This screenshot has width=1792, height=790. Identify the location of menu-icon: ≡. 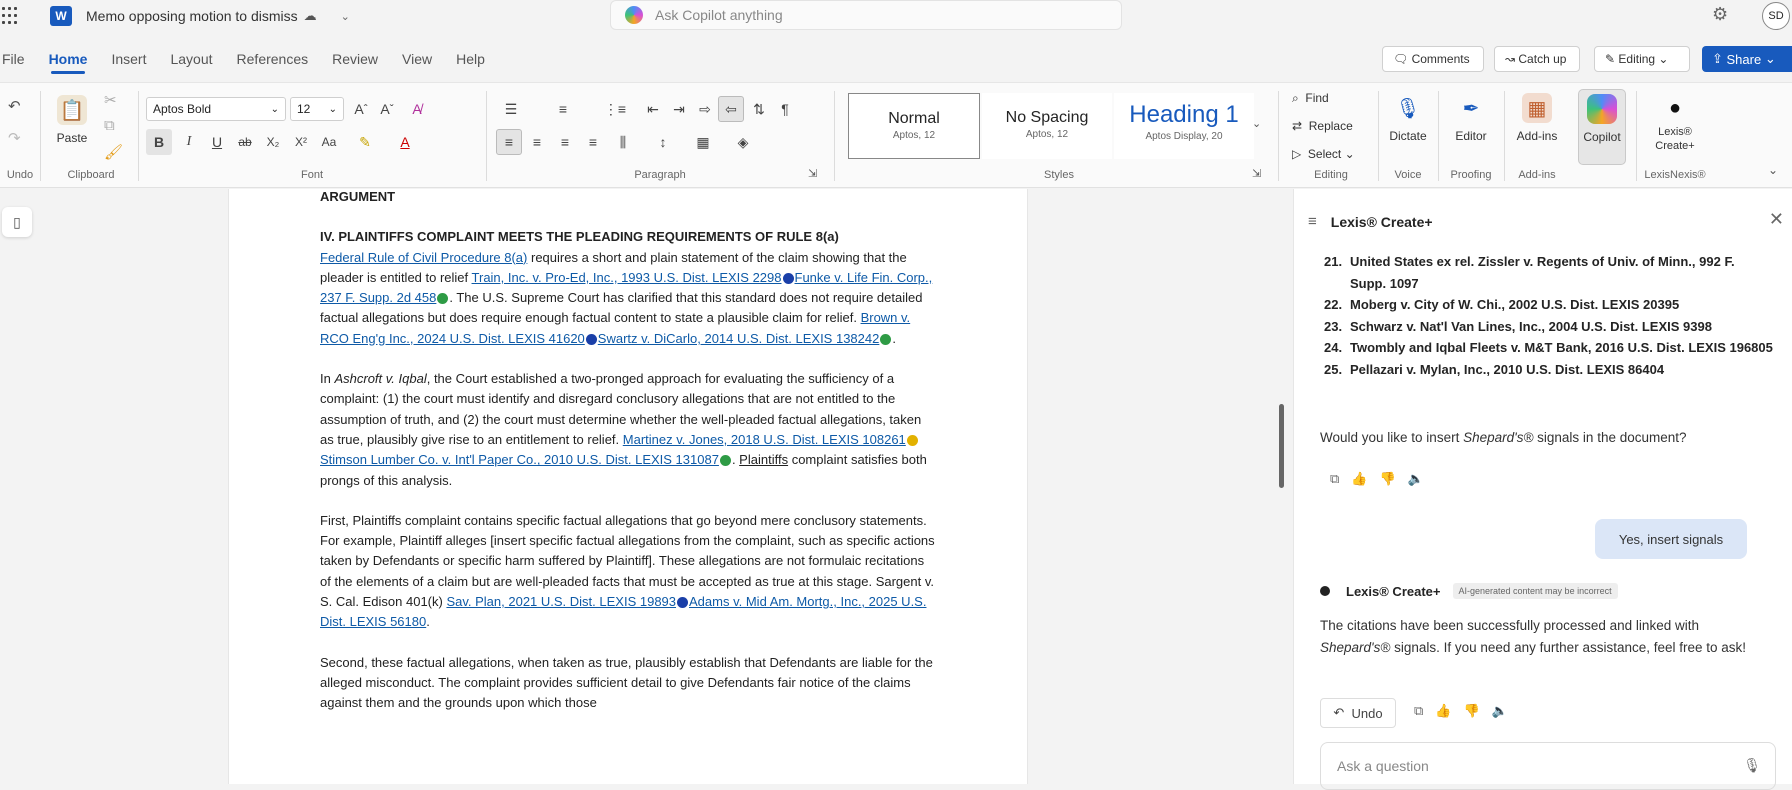
(1312, 221).